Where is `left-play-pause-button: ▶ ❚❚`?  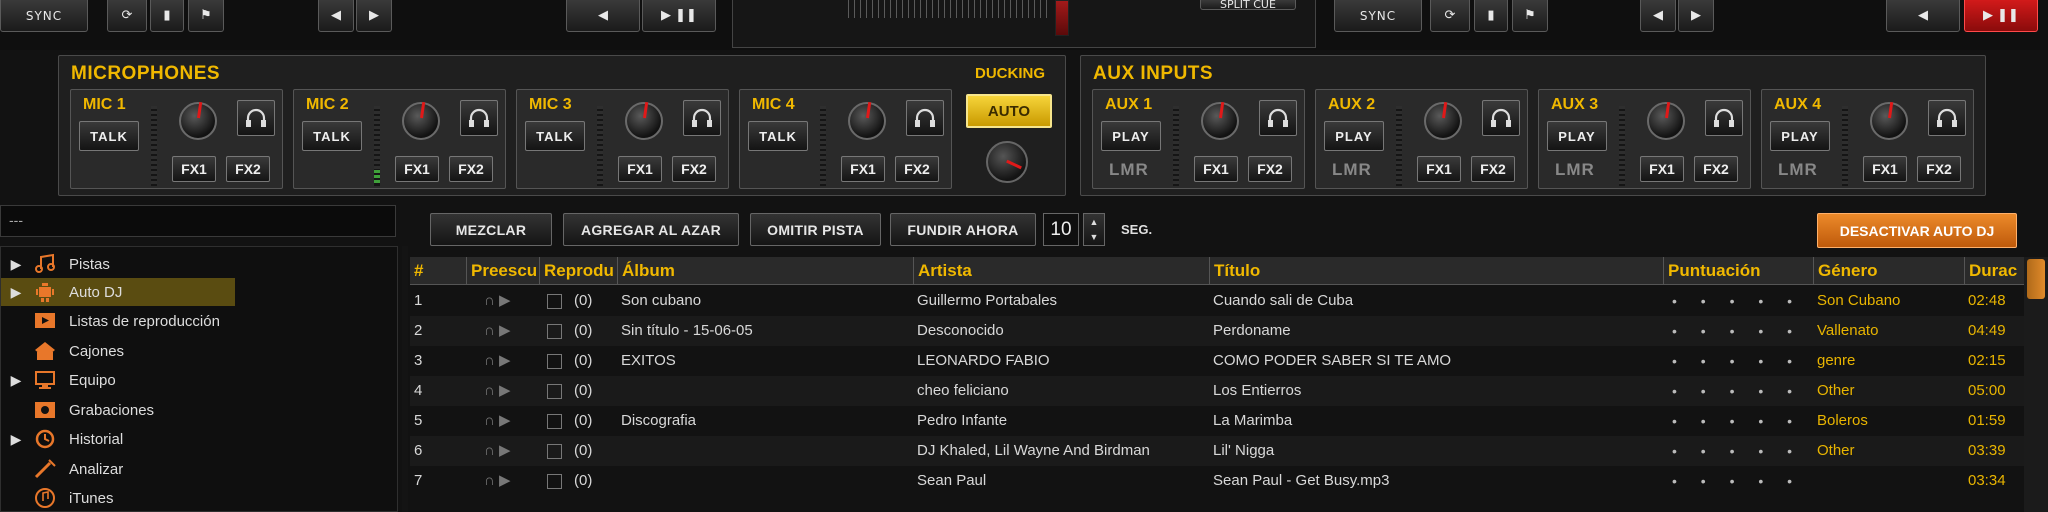 left-play-pause-button: ▶ ❚❚ is located at coordinates (679, 16).